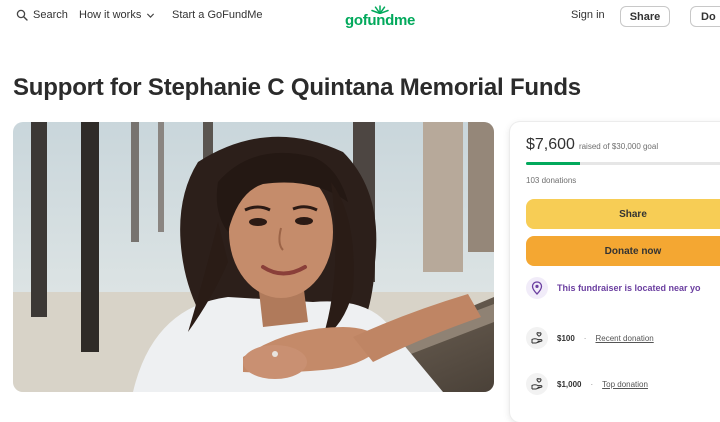  Describe the element at coordinates (629, 288) in the screenshot. I see `location-text: This fundraiser is located near yo` at that location.